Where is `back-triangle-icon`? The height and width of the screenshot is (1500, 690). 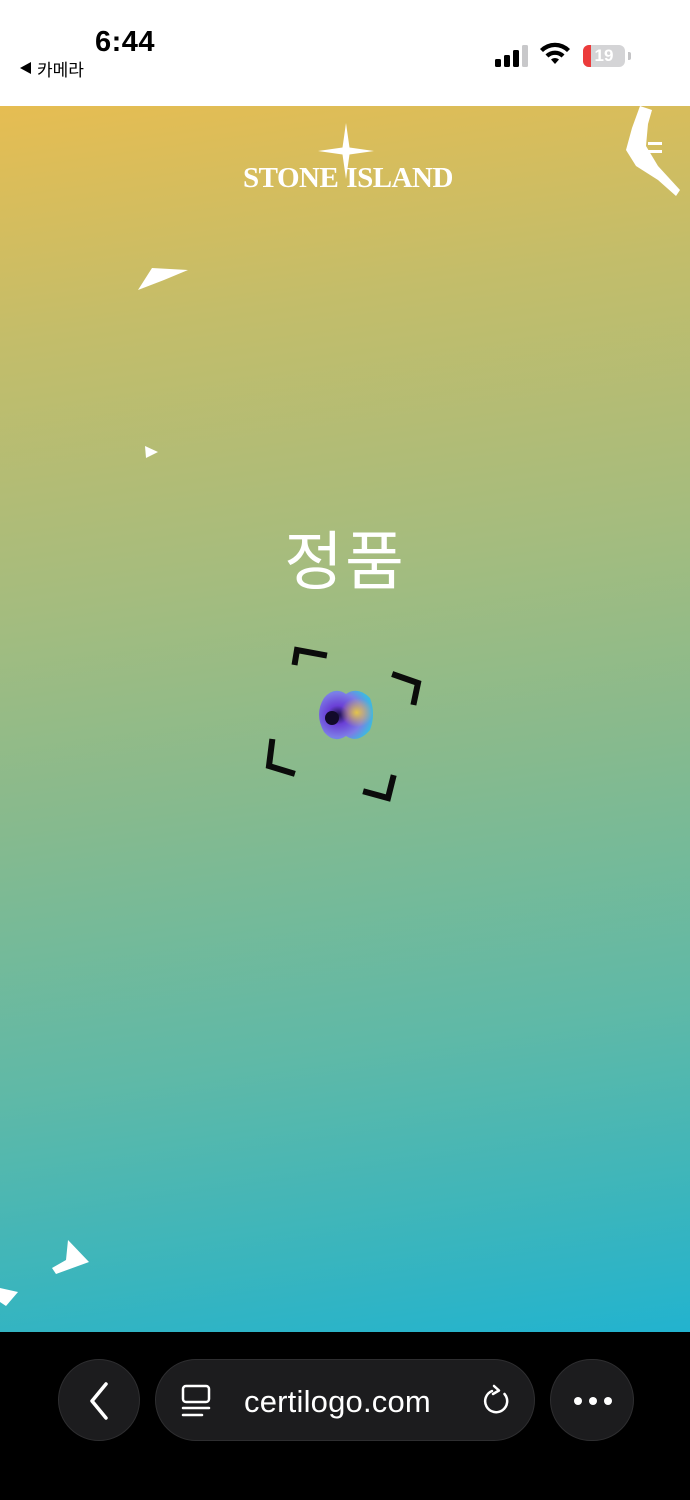
back-triangle-icon is located at coordinates (25, 68).